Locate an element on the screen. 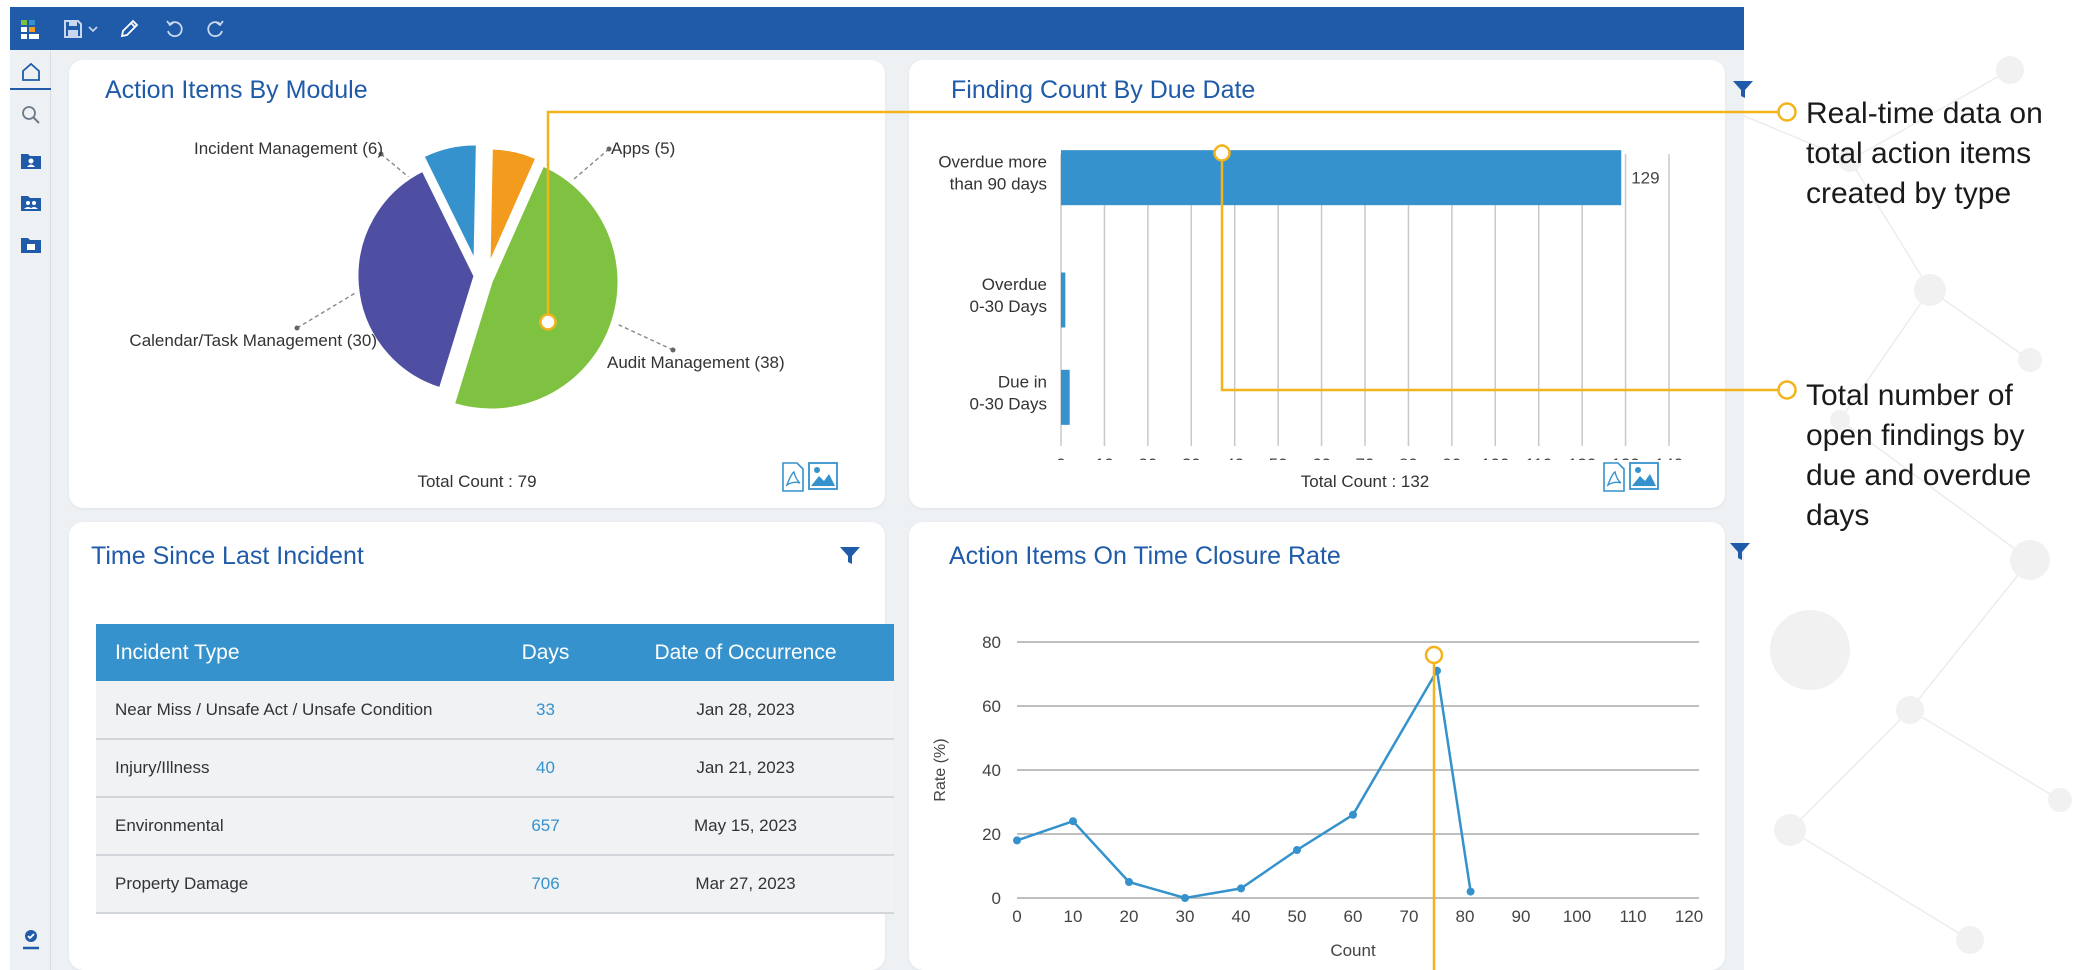 Image resolution: width=2073 pixels, height=970 pixels. days-cell: 40 is located at coordinates (545, 768).